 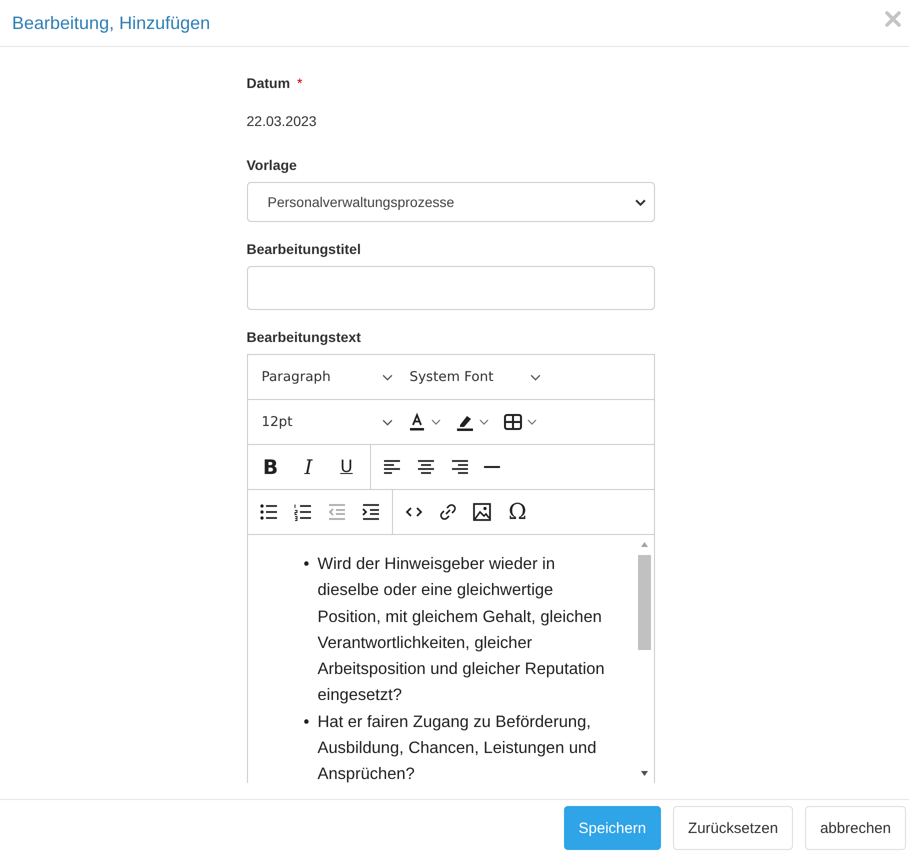 I want to click on field-label: Datum, so click(x=268, y=83).